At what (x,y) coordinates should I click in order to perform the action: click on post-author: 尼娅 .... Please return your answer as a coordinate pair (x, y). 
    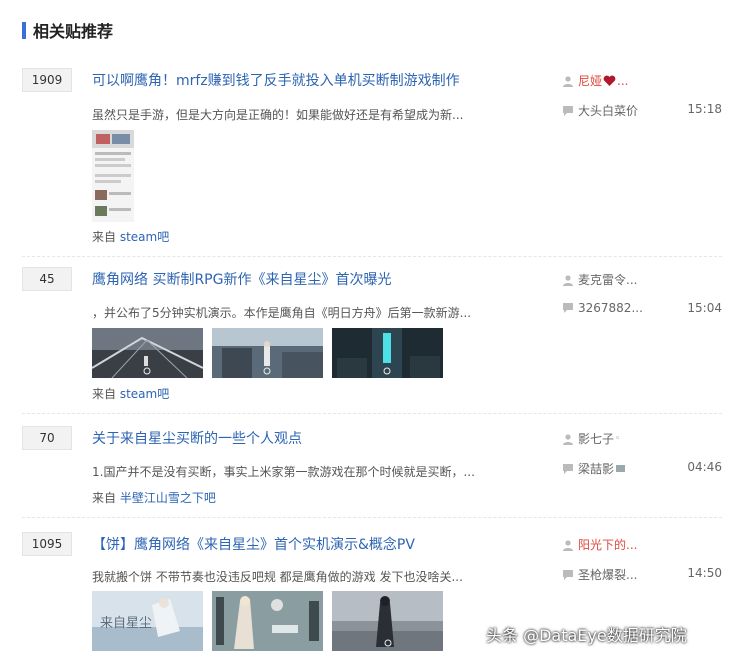
    Looking at the image, I should click on (595, 80).